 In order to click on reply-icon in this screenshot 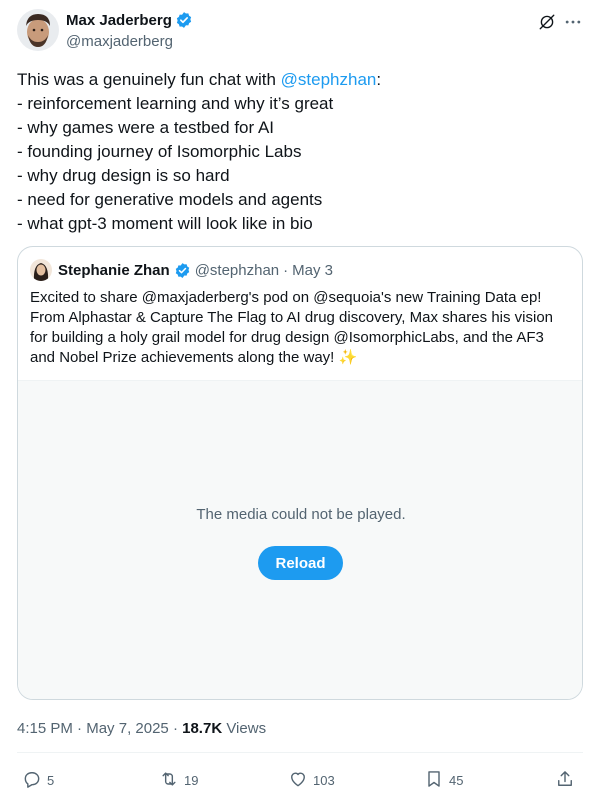, I will do `click(32, 780)`.